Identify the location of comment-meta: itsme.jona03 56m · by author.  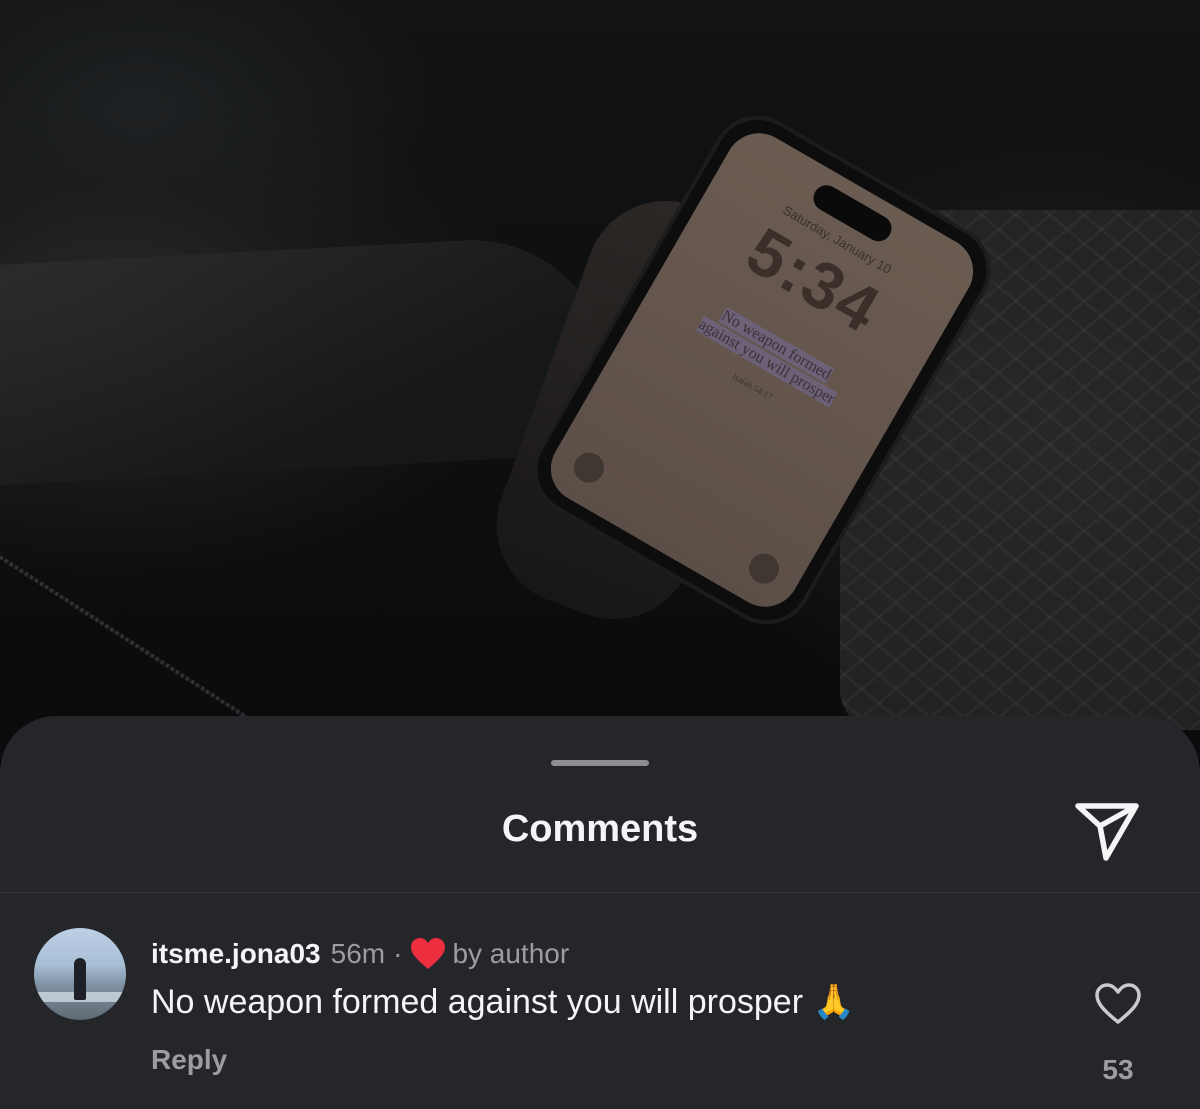
(360, 954).